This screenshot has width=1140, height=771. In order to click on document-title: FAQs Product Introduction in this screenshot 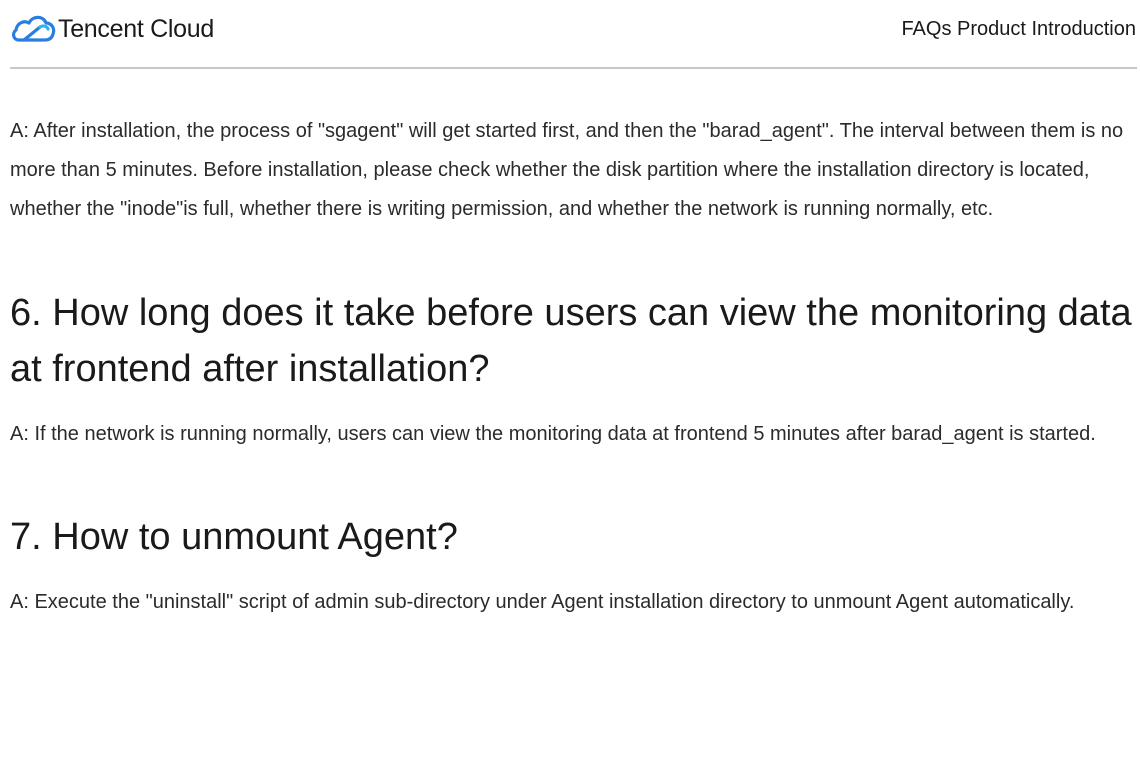, I will do `click(1018, 29)`.